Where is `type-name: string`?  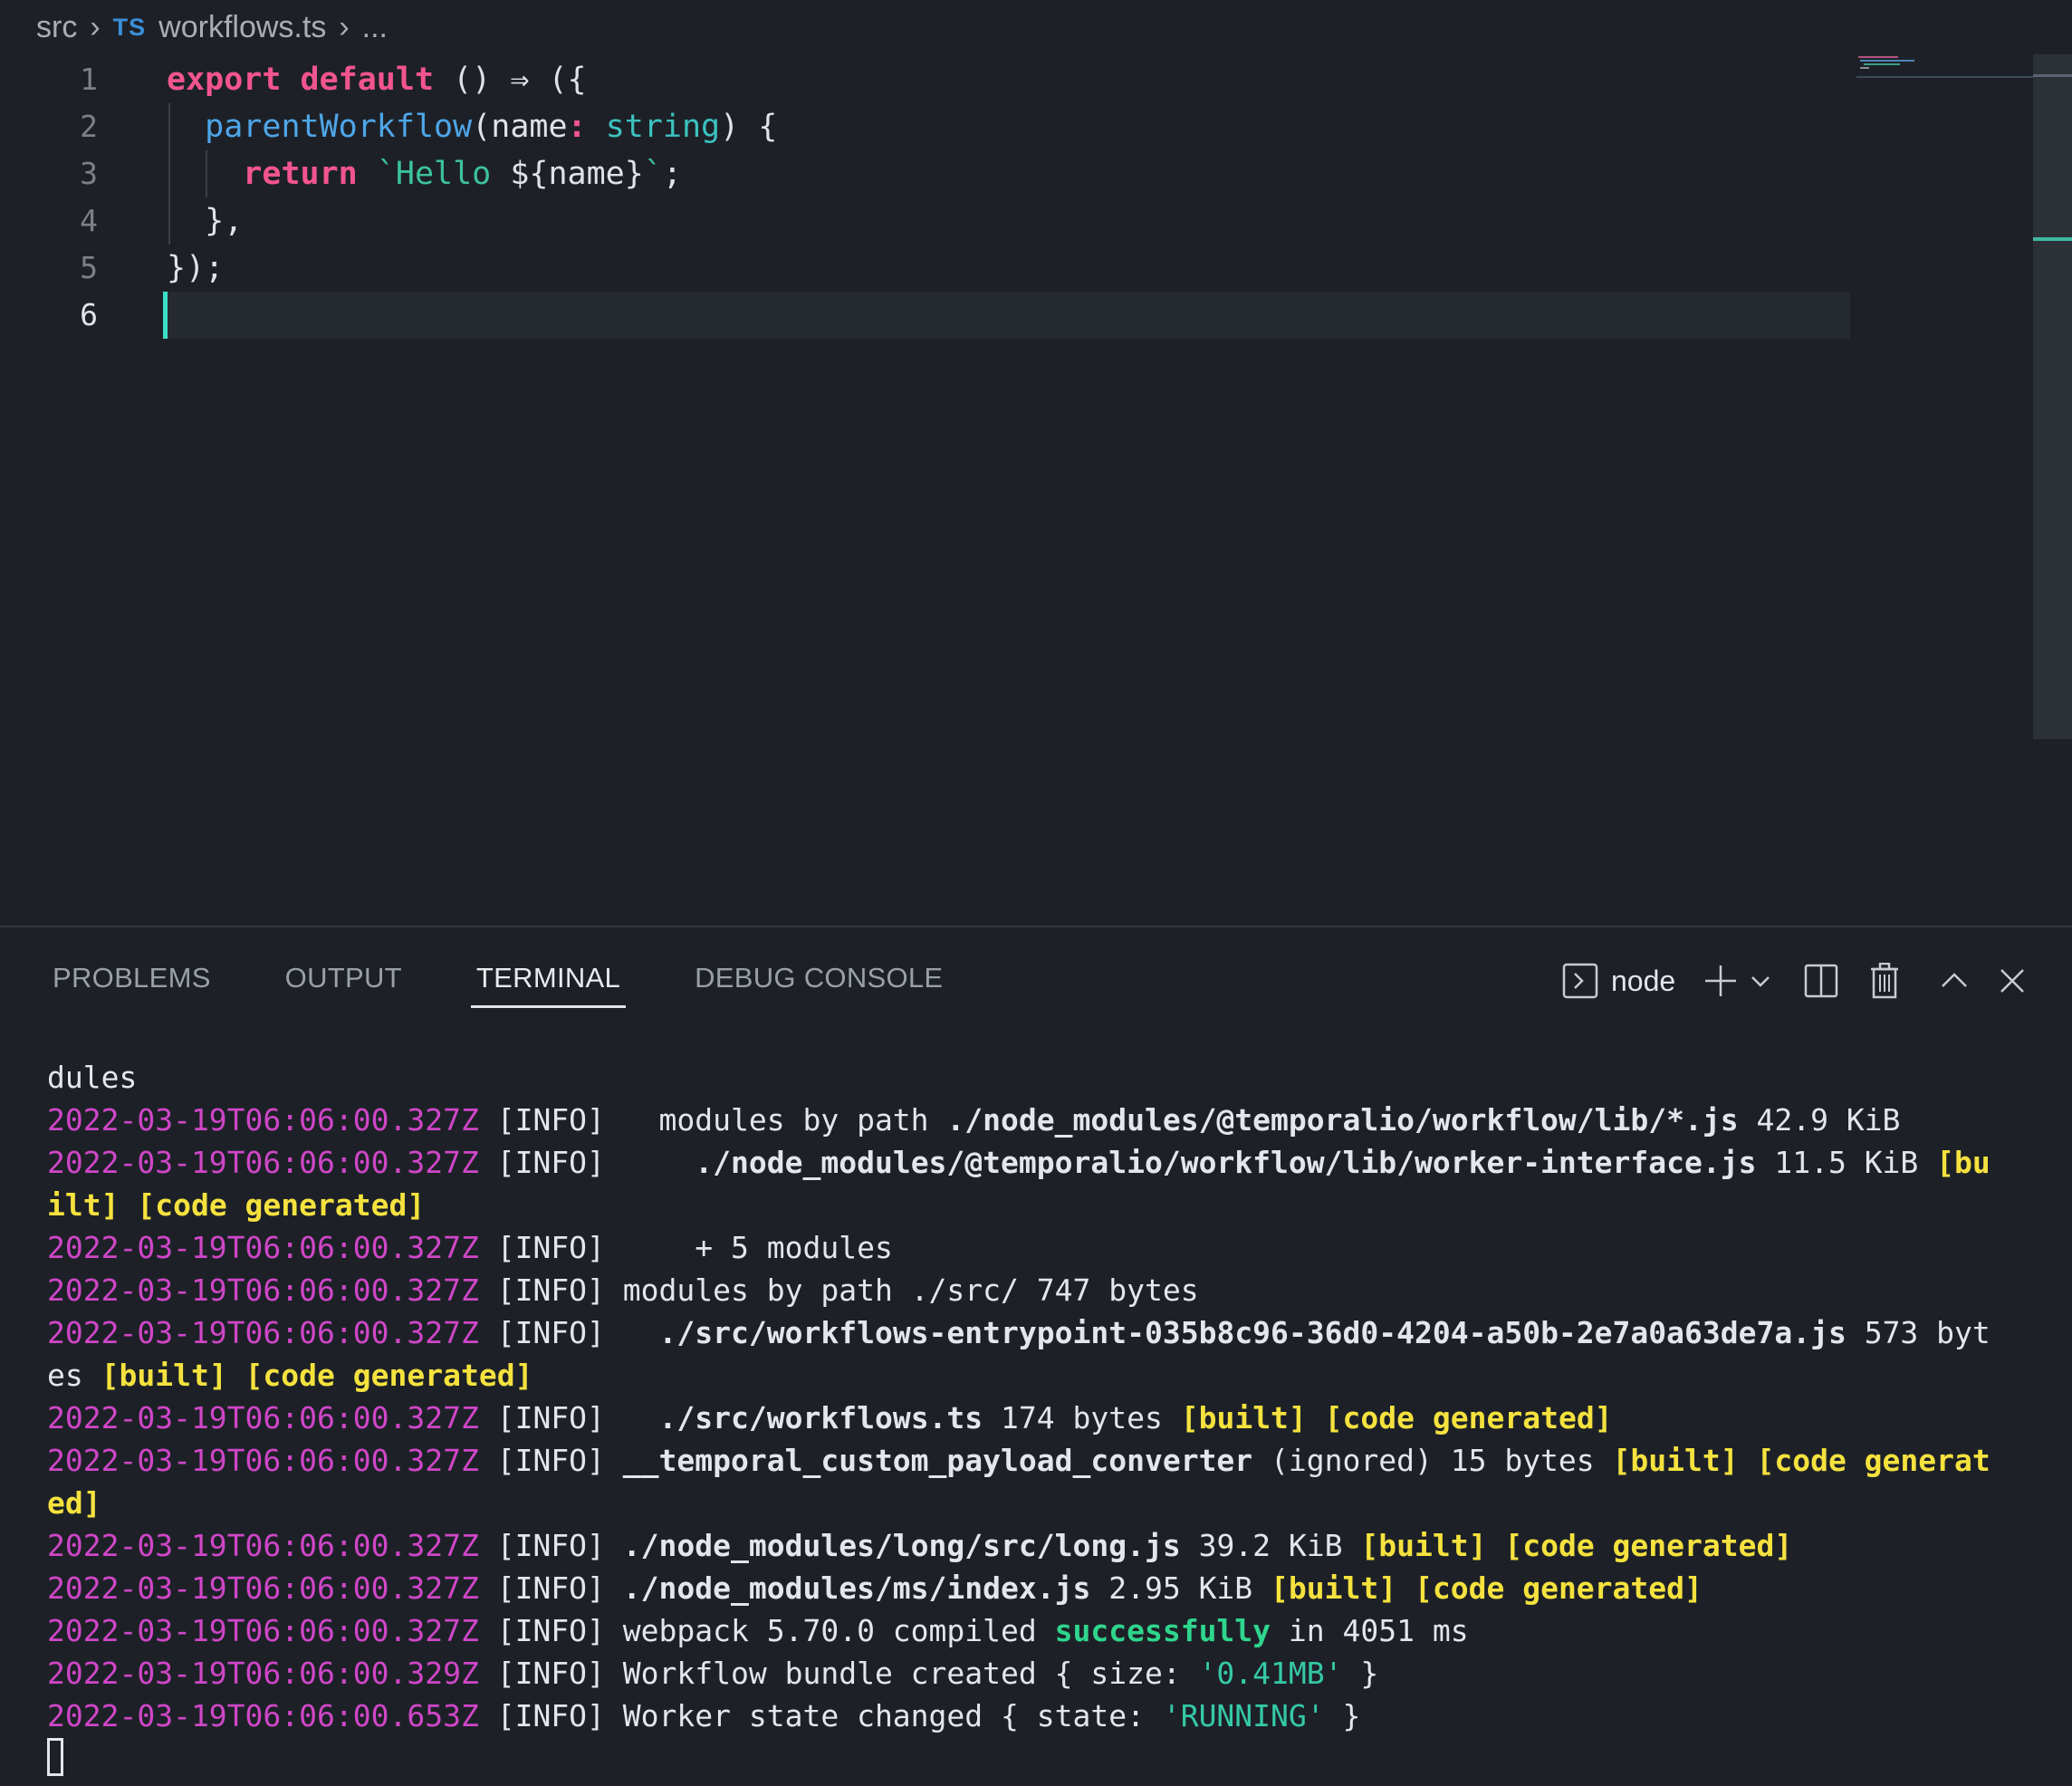
type-name: string is located at coordinates (663, 127).